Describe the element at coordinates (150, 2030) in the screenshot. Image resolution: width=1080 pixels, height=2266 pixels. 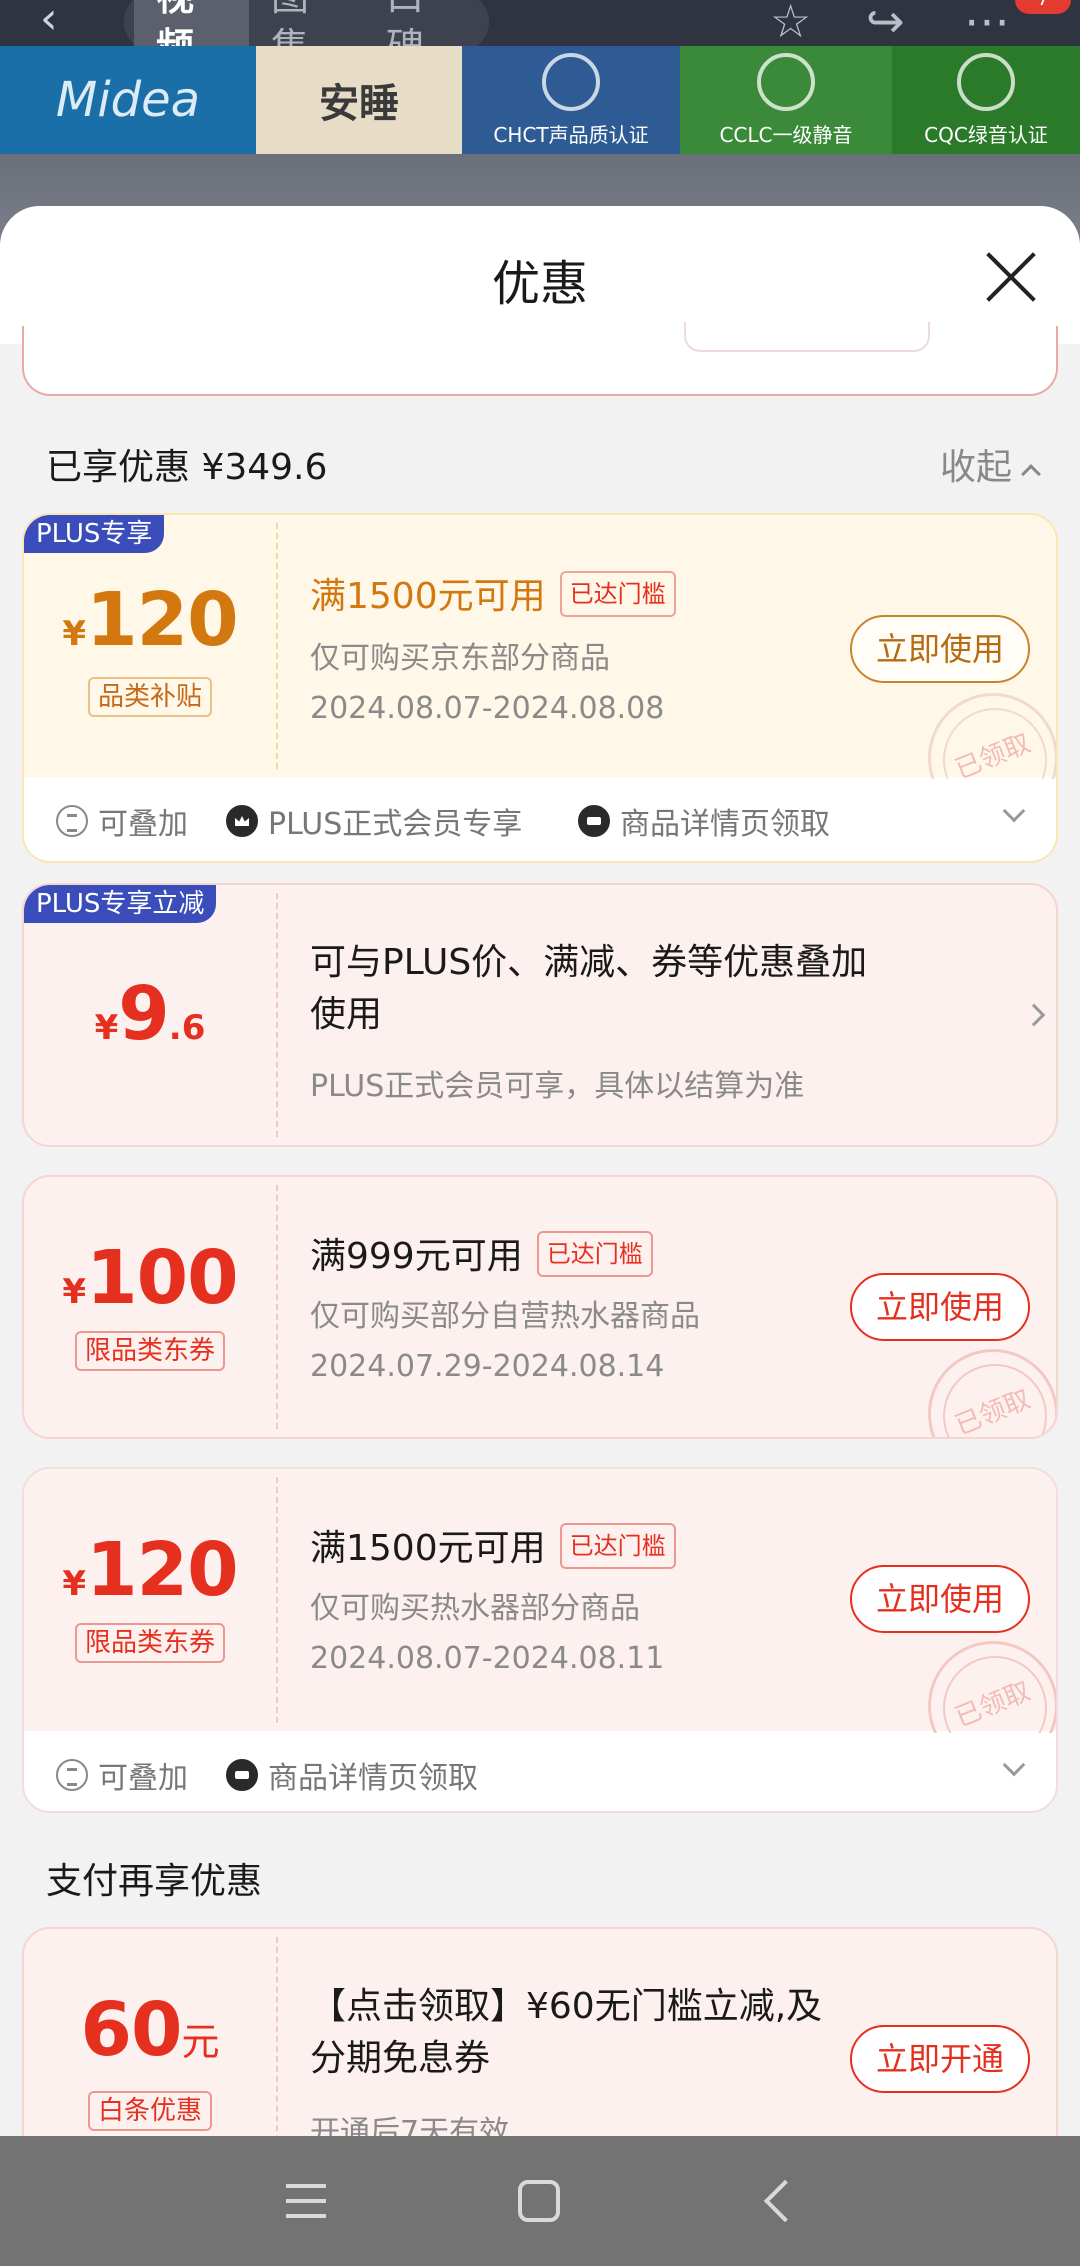
I see `baitiao-amount: 60元` at that location.